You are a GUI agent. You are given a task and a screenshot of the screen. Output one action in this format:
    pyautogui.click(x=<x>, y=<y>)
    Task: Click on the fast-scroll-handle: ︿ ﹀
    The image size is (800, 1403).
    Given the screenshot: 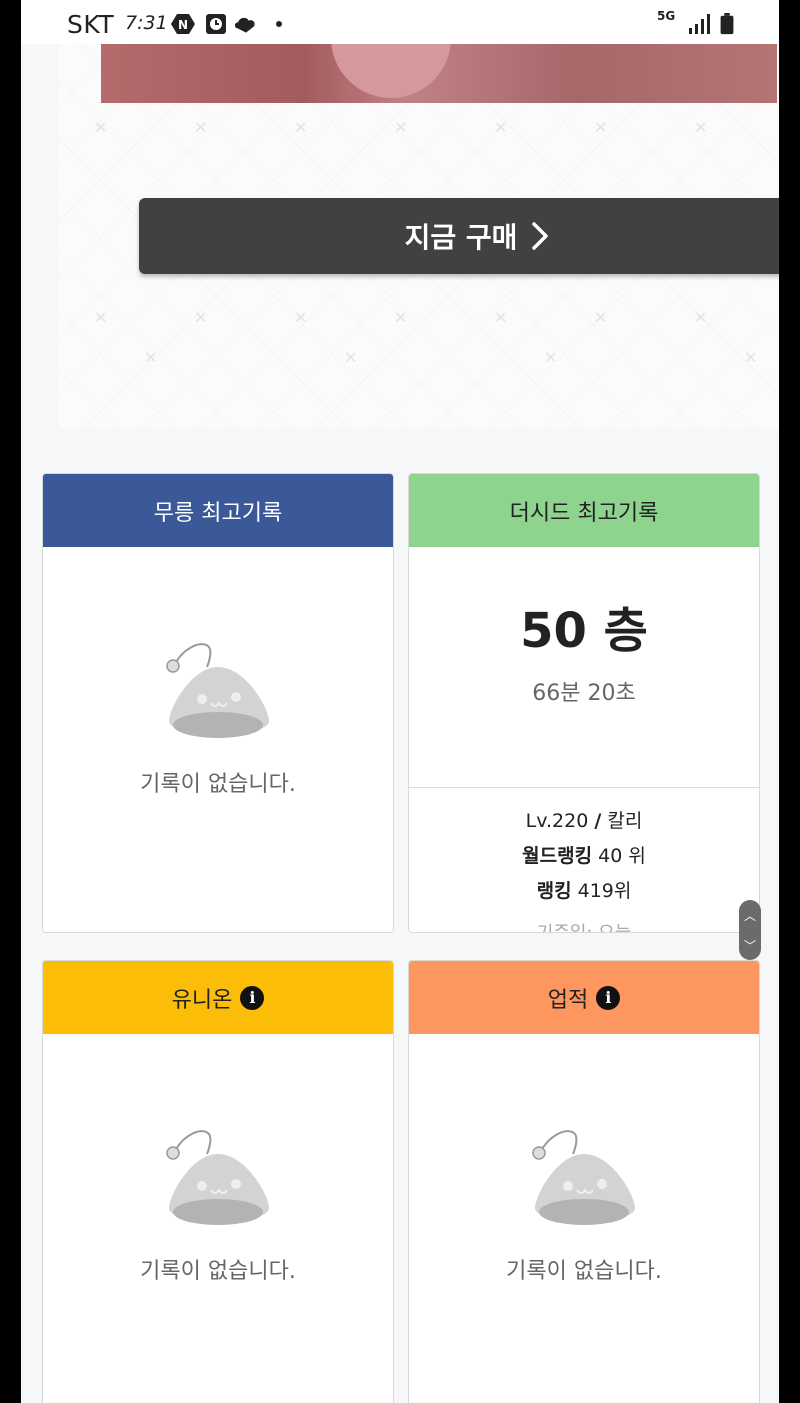 What is the action you would take?
    pyautogui.click(x=750, y=930)
    